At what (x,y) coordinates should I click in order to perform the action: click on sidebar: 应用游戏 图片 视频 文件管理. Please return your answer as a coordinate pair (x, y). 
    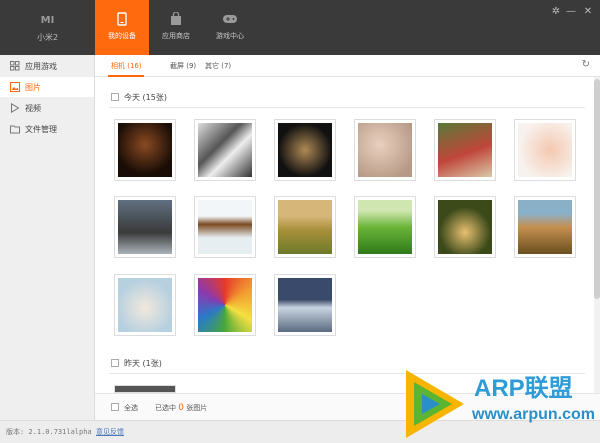
    Looking at the image, I should click on (47, 237).